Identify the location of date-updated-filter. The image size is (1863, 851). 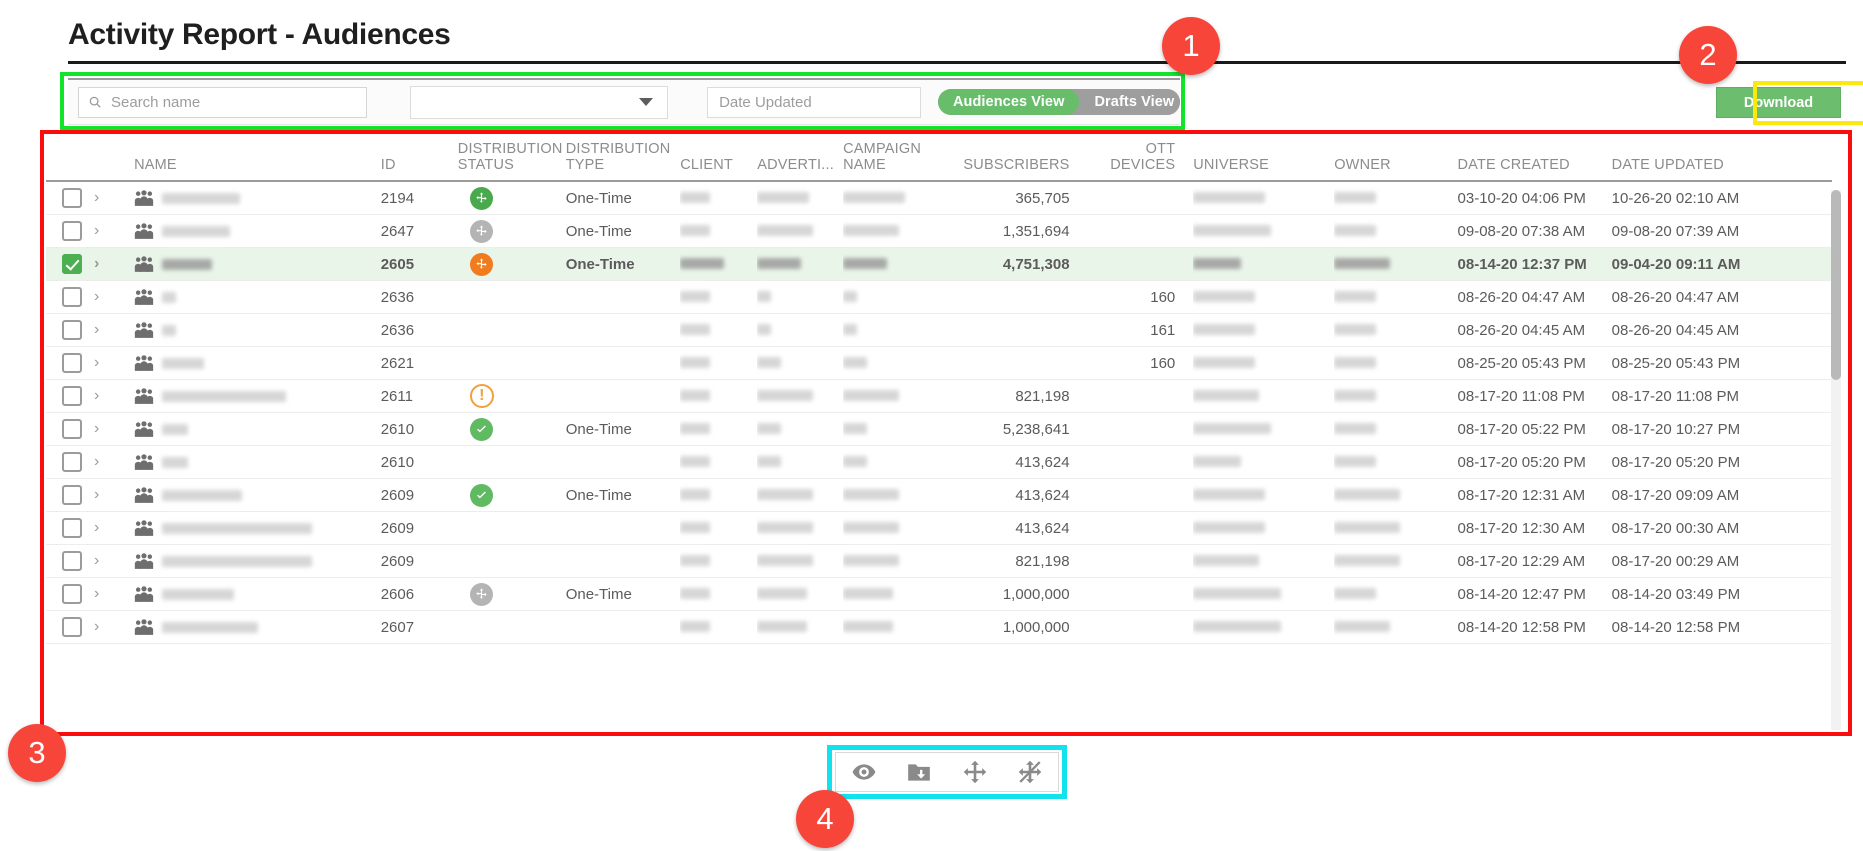
(814, 102).